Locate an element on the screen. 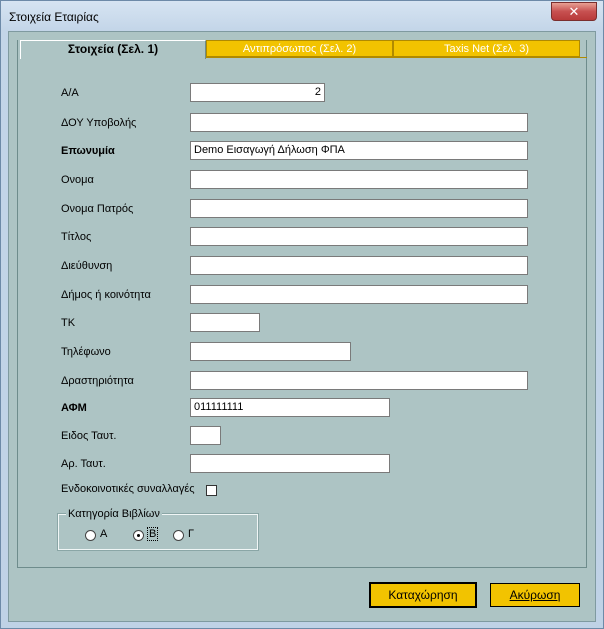 Image resolution: width=604 pixels, height=629 pixels. books-category-label: Κατηγορία Βιβλίων is located at coordinates (114, 514).